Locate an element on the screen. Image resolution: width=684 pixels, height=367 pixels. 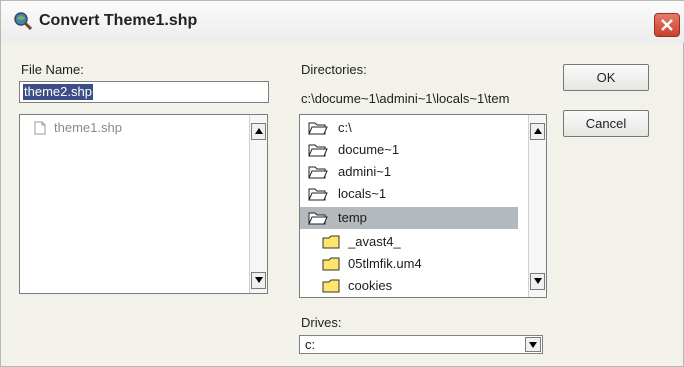
directory-item: admini~1 is located at coordinates (414, 172).